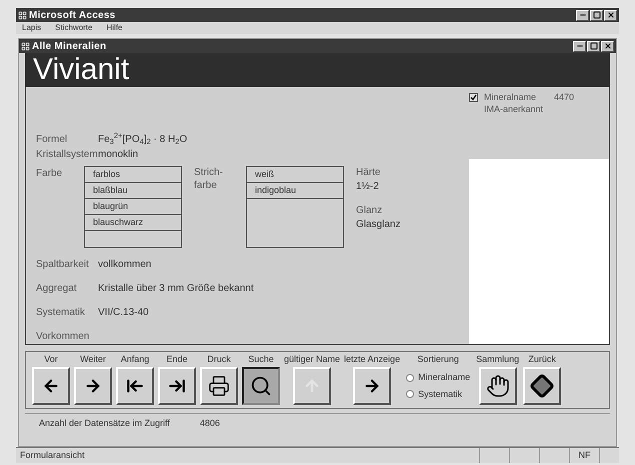  What do you see at coordinates (176, 289) in the screenshot?
I see `field-value: Kristalle über 3 mm Größe bekannt` at bounding box center [176, 289].